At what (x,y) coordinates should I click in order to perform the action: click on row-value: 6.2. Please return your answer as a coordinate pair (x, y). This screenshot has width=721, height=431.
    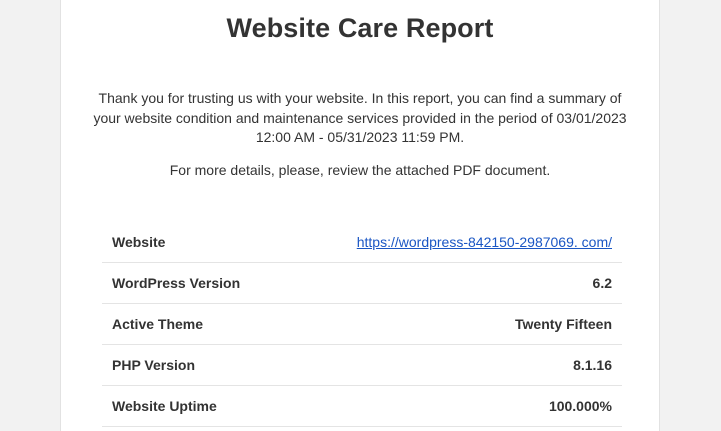
    Looking at the image, I should click on (452, 283).